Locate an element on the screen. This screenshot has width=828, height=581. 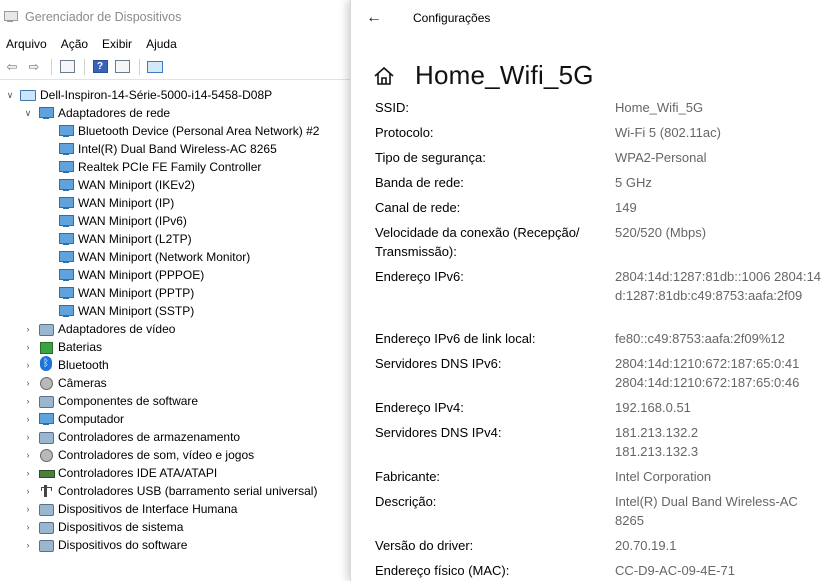
tree-category: › Controladores de som, vídeo e jogos is located at coordinates (175, 455).